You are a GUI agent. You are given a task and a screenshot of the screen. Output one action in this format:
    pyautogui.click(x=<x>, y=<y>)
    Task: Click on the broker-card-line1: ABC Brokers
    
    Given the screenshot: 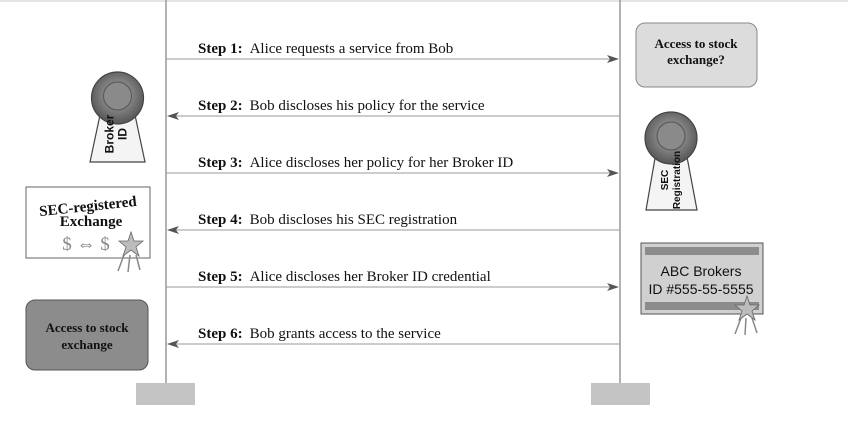 What is the action you would take?
    pyautogui.click(x=701, y=271)
    